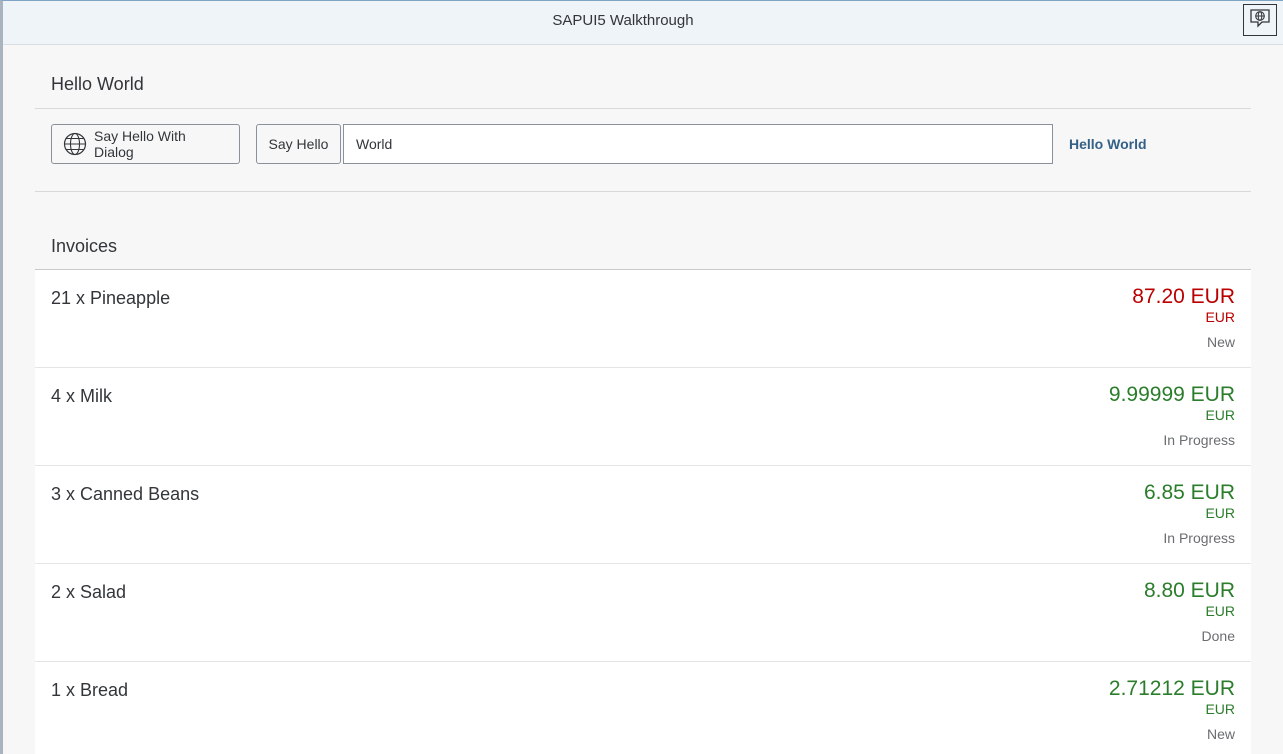 The image size is (1283, 754). I want to click on hello-panel-header: Hello World, so click(643, 77).